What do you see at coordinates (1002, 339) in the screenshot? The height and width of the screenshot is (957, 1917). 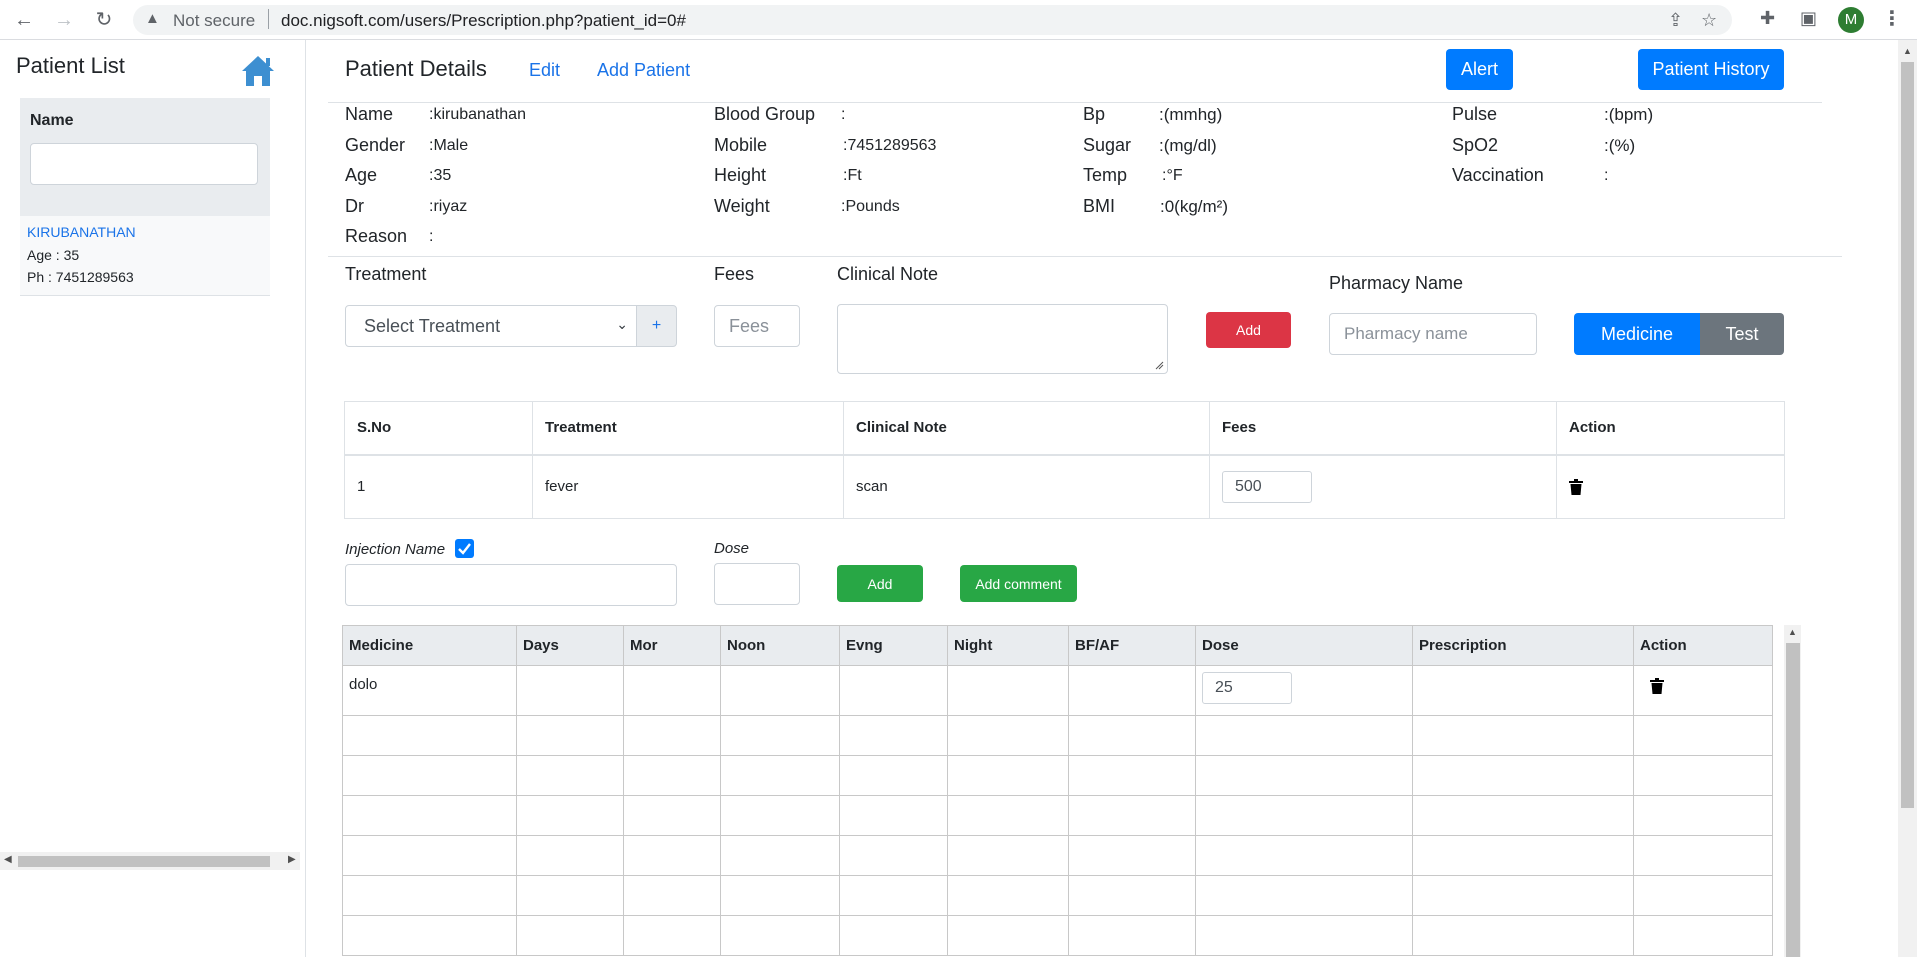 I see `clinical-note-textarea` at bounding box center [1002, 339].